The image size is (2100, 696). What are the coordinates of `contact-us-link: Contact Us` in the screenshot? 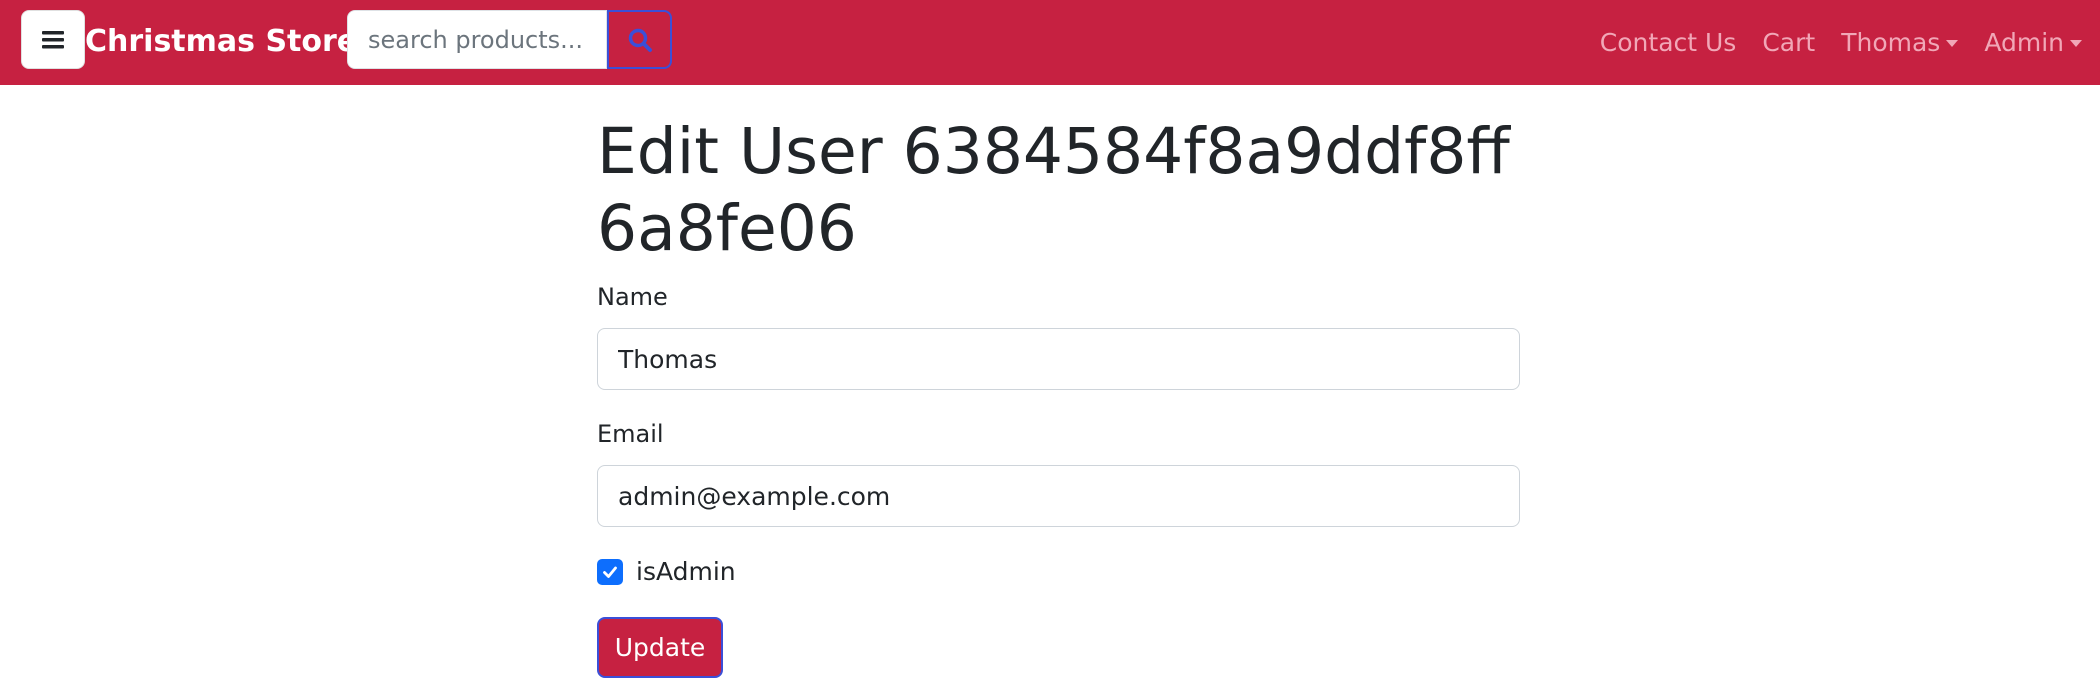 It's located at (1668, 42).